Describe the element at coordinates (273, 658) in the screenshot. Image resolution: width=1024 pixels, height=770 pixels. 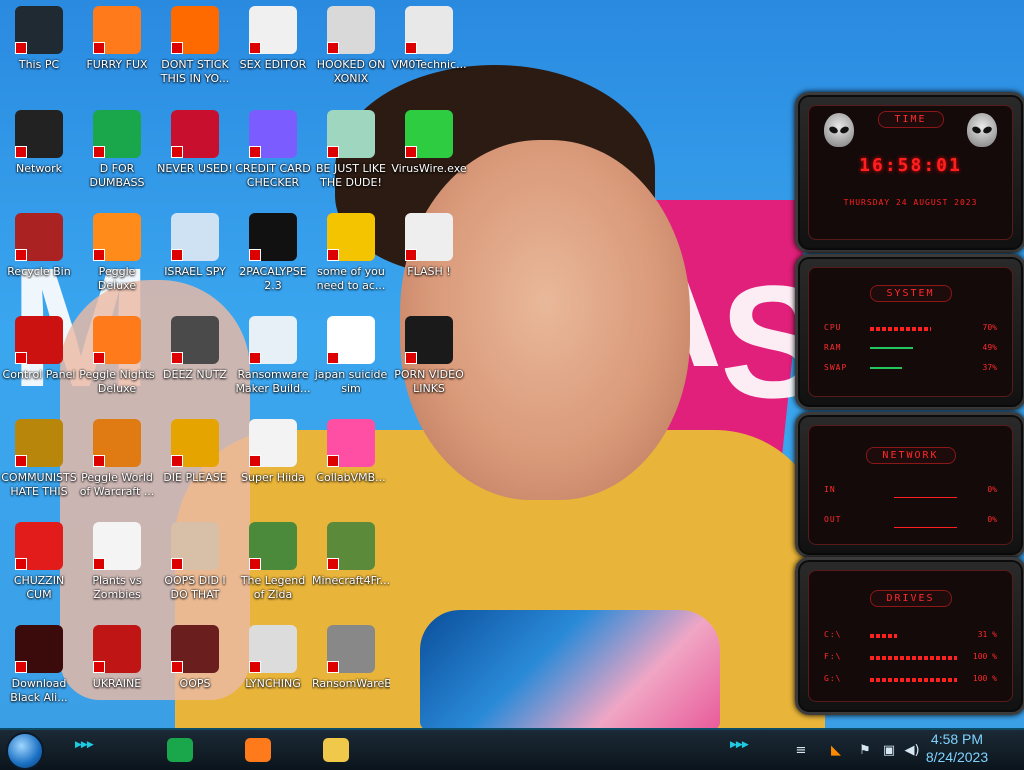
I see `desktop-icon: LYNCHING` at that location.